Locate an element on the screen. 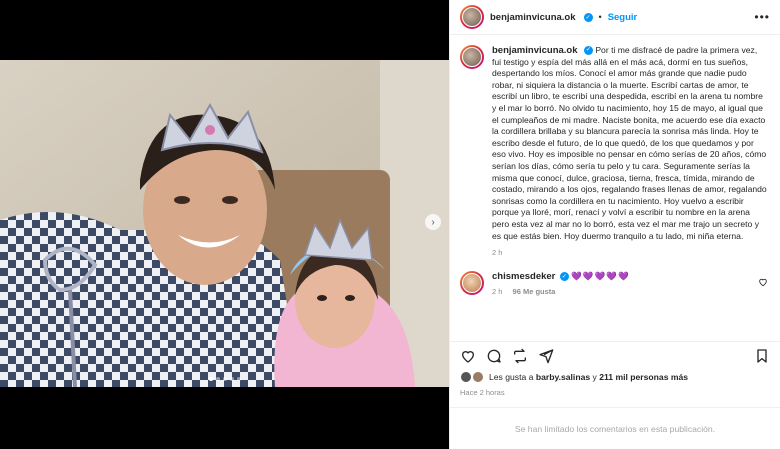  post-date: Hace 2 horas is located at coordinates (615, 390).